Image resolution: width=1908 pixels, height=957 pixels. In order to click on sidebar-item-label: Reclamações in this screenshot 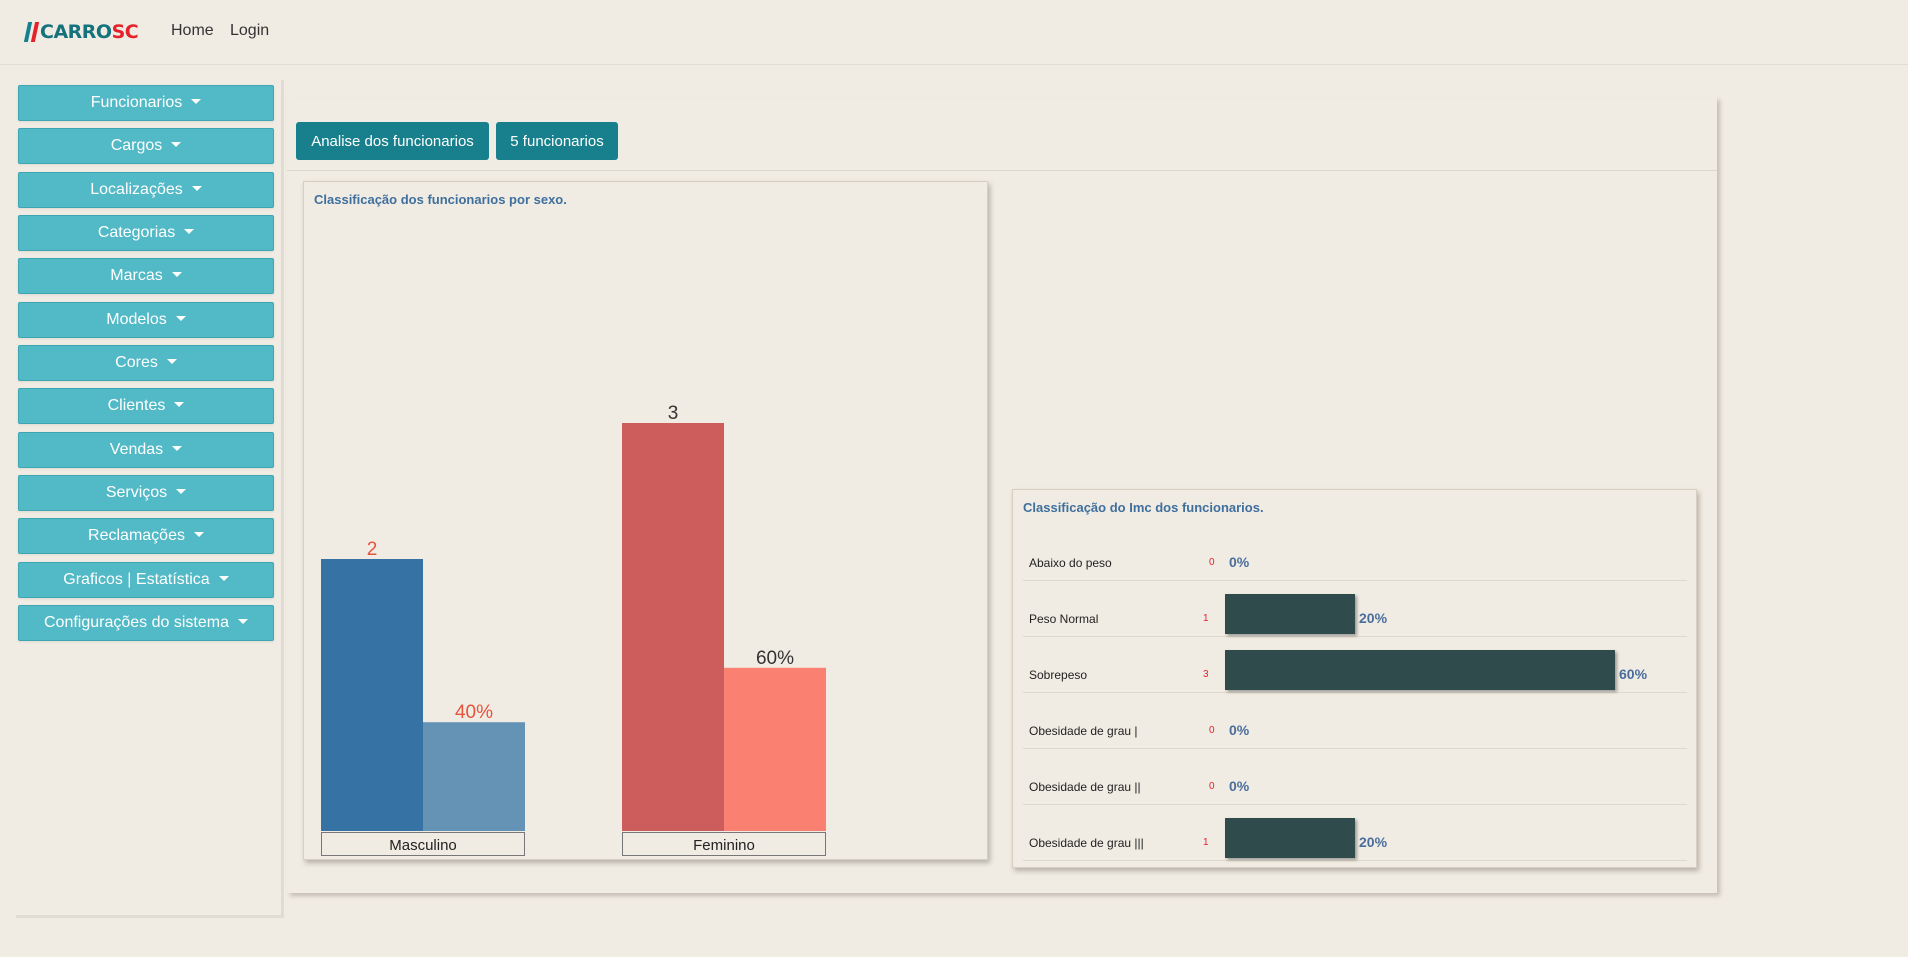, I will do `click(136, 535)`.